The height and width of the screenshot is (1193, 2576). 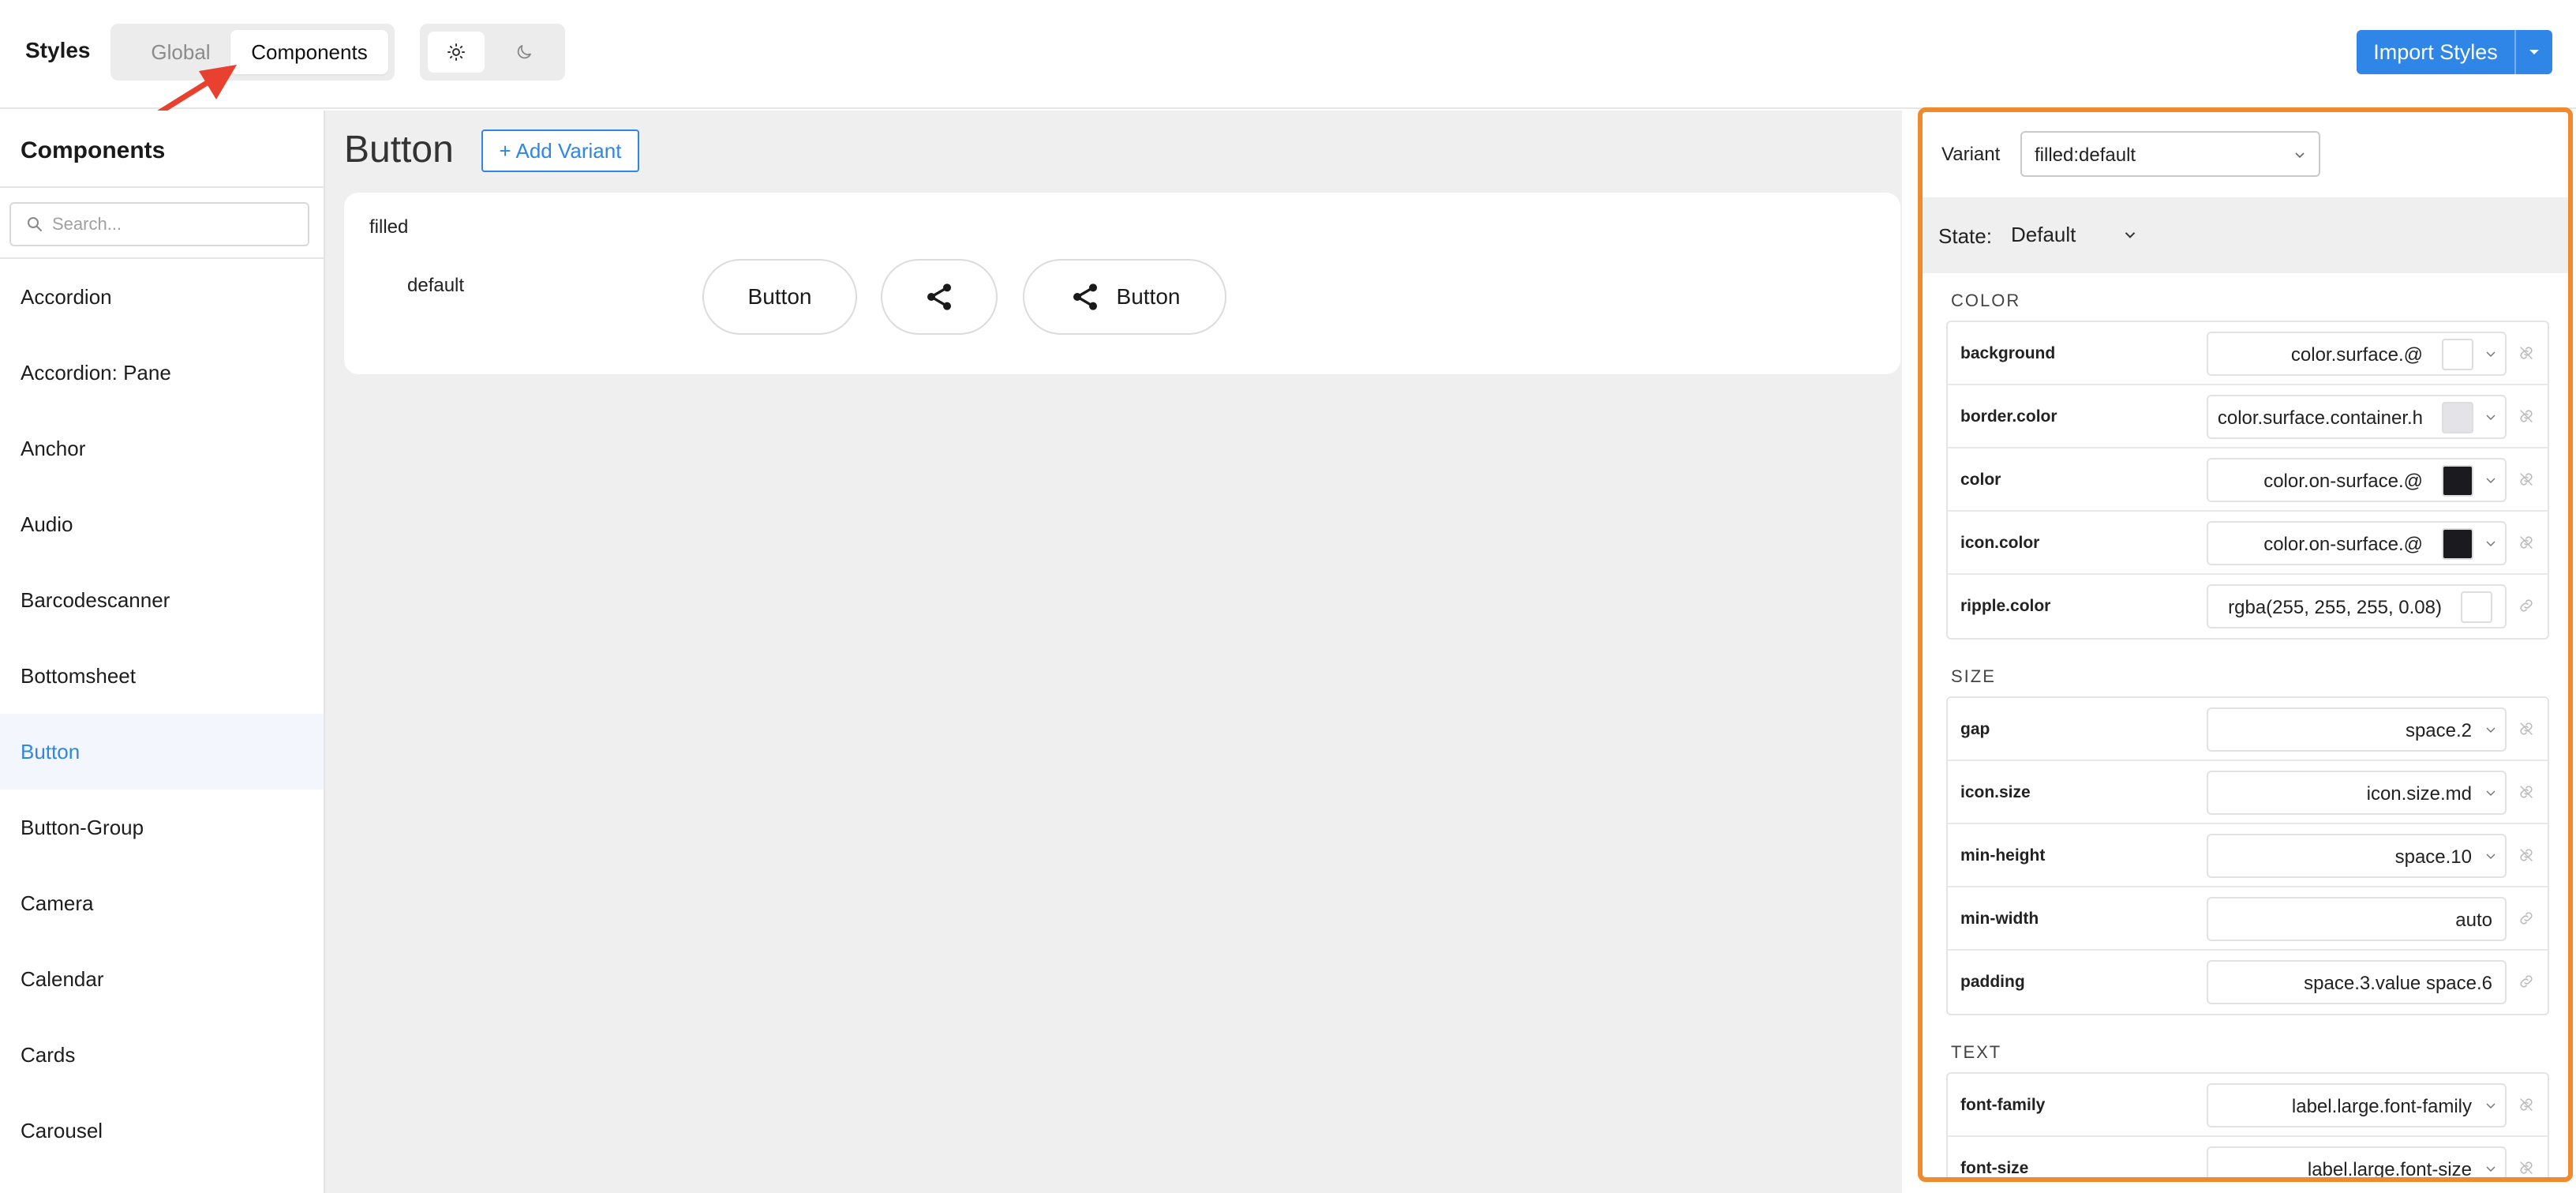 What do you see at coordinates (162, 524) in the screenshot?
I see `sidebar-item-audio: Audio` at bounding box center [162, 524].